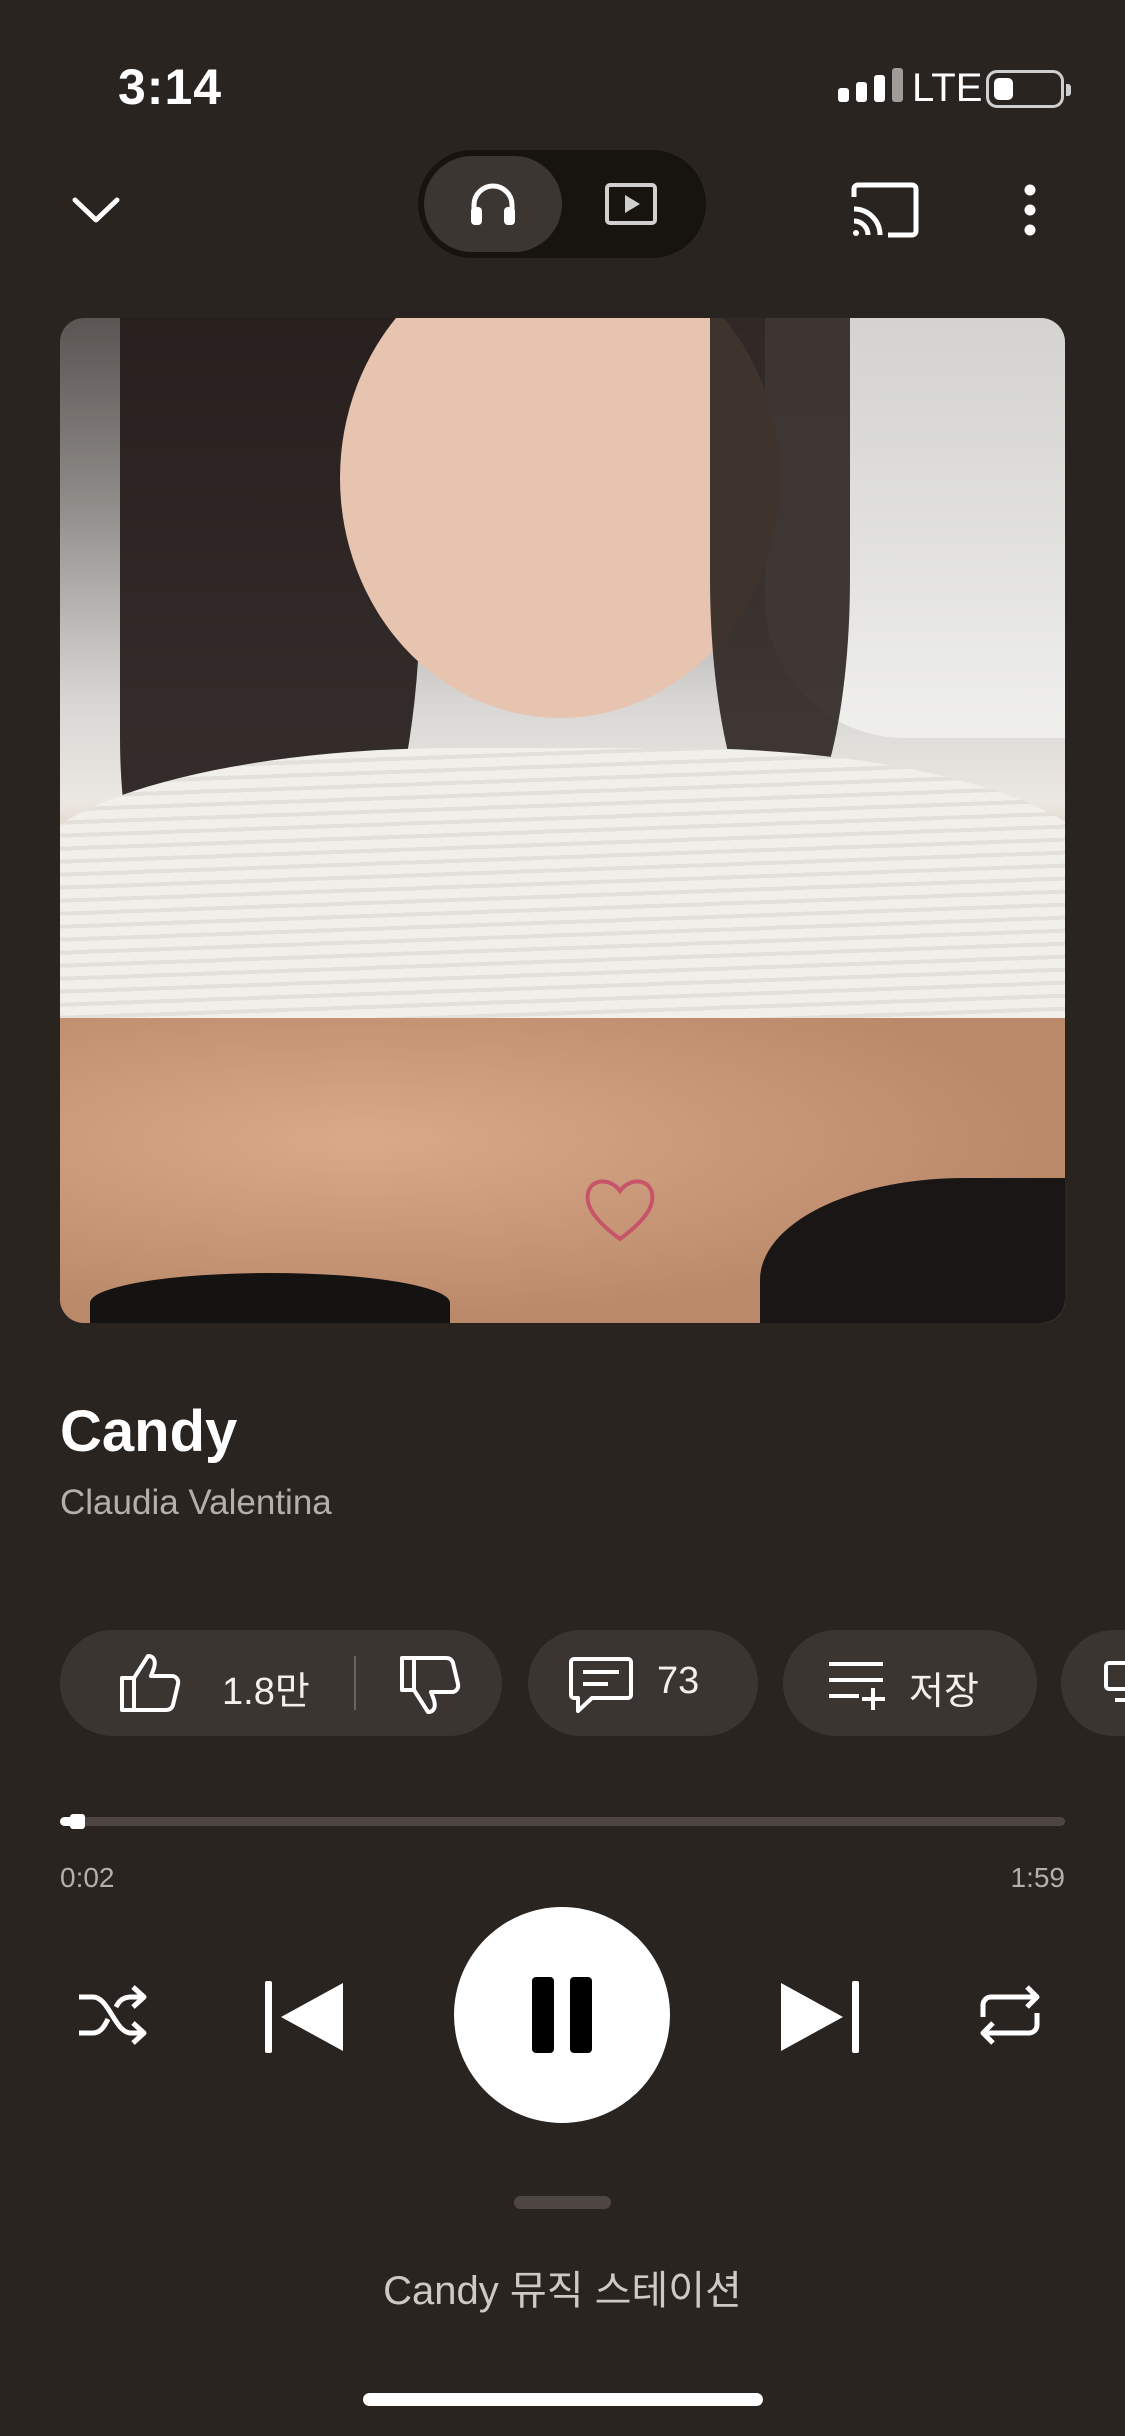  I want to click on song-title: Candy, so click(149, 1431).